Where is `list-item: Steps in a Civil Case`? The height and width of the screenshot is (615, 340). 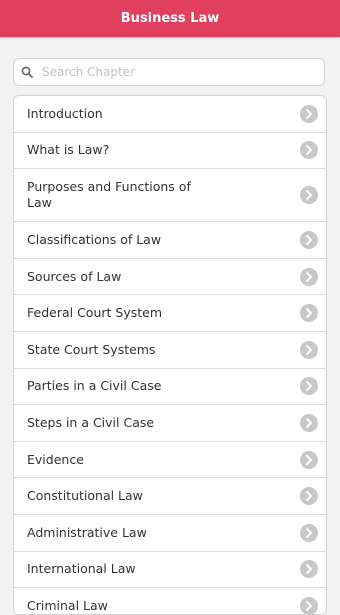 list-item: Steps in a Civil Case is located at coordinates (170, 423).